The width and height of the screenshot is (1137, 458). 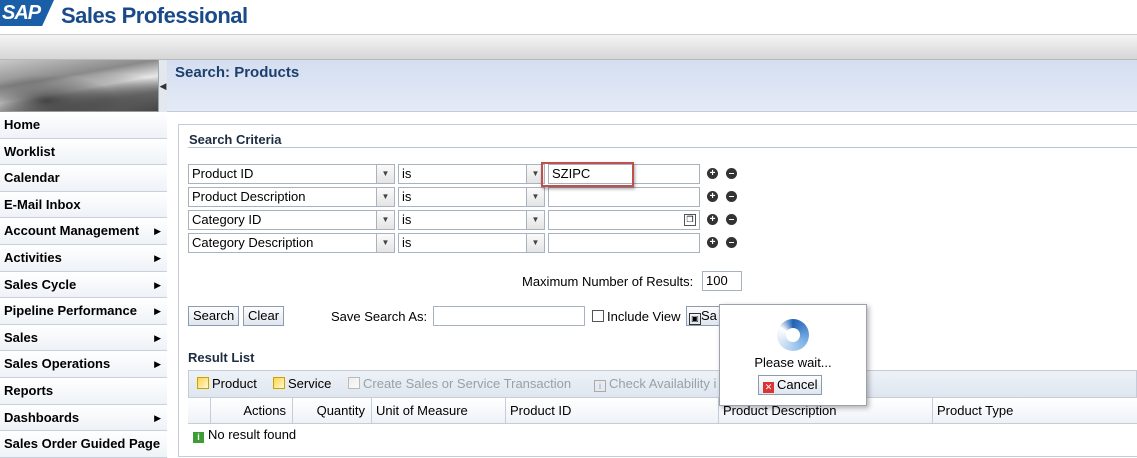 I want to click on top-banner: SAP Sales Professional, so click(x=568, y=17).